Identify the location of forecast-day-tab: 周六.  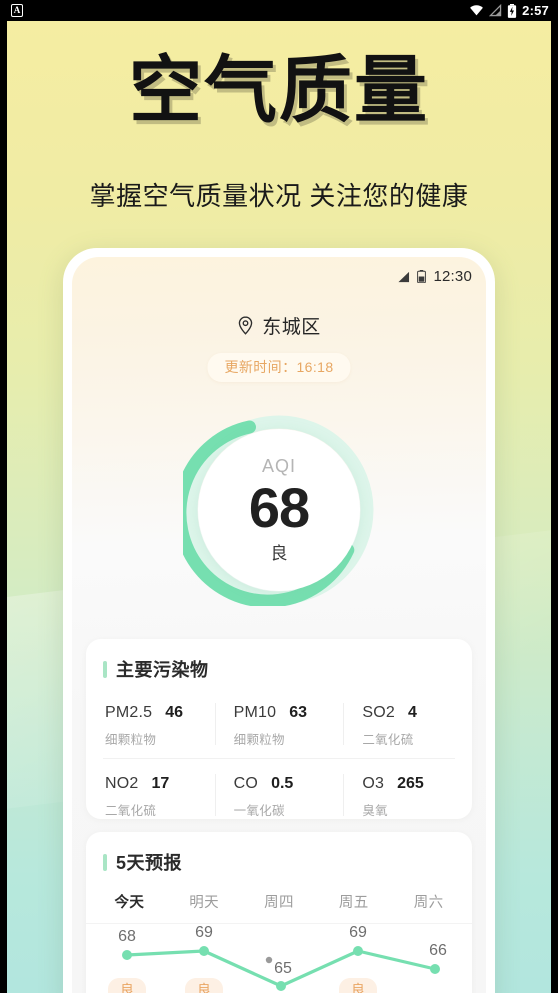
(428, 901).